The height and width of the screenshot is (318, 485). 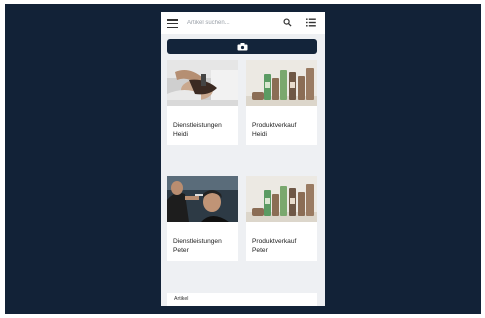 I want to click on card-title: Dienstleistungen Heidi, so click(x=197, y=130).